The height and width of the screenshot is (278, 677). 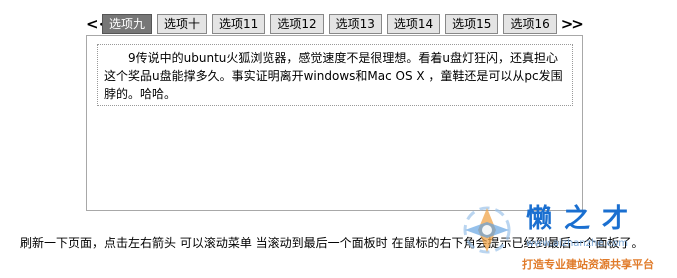 I want to click on tab-option-9: 选项九, so click(x=127, y=24).